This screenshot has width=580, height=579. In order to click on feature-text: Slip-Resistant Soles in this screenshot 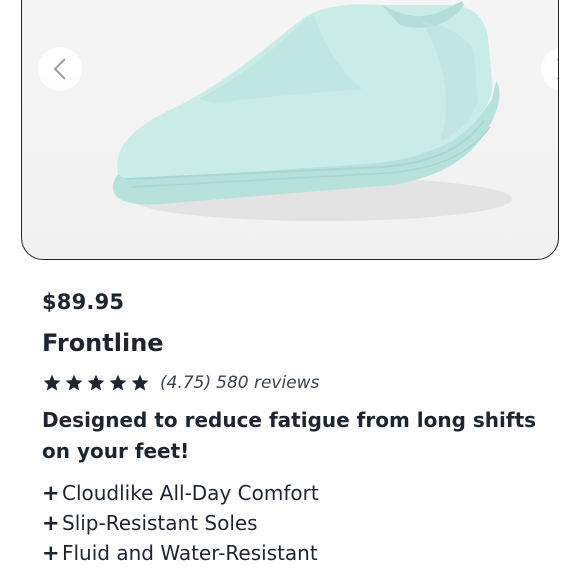, I will do `click(160, 523)`.